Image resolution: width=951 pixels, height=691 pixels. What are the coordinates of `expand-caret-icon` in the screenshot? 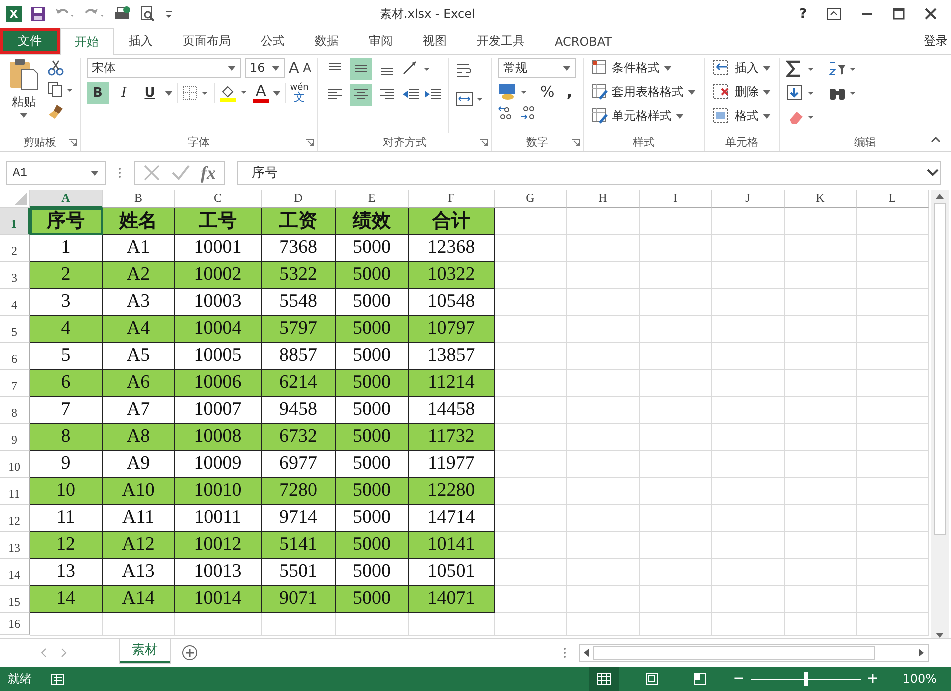 It's located at (933, 173).